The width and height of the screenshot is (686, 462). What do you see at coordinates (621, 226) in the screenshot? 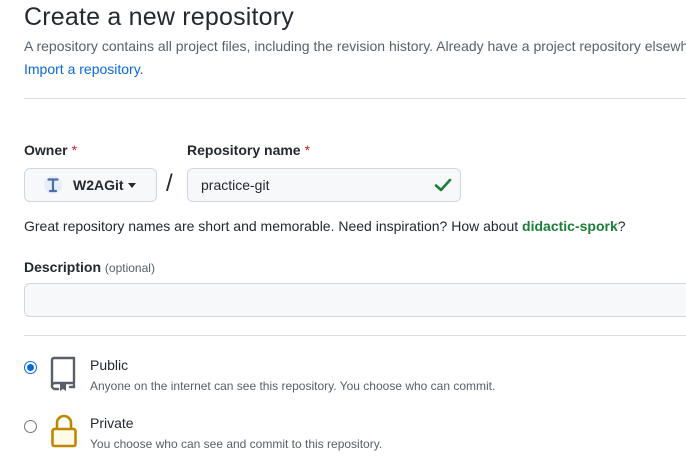
I see `hint-end: ?` at bounding box center [621, 226].